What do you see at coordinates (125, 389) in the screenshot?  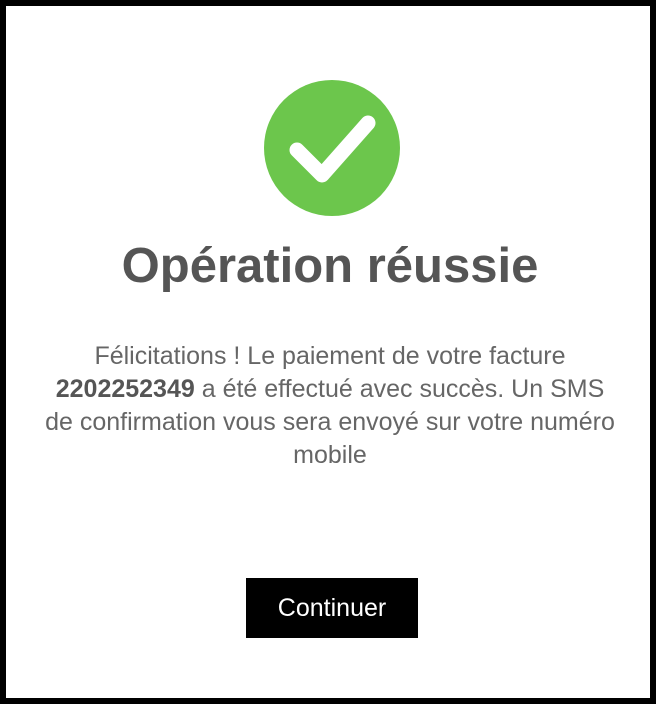 I see `invoice-number: 2202252349` at bounding box center [125, 389].